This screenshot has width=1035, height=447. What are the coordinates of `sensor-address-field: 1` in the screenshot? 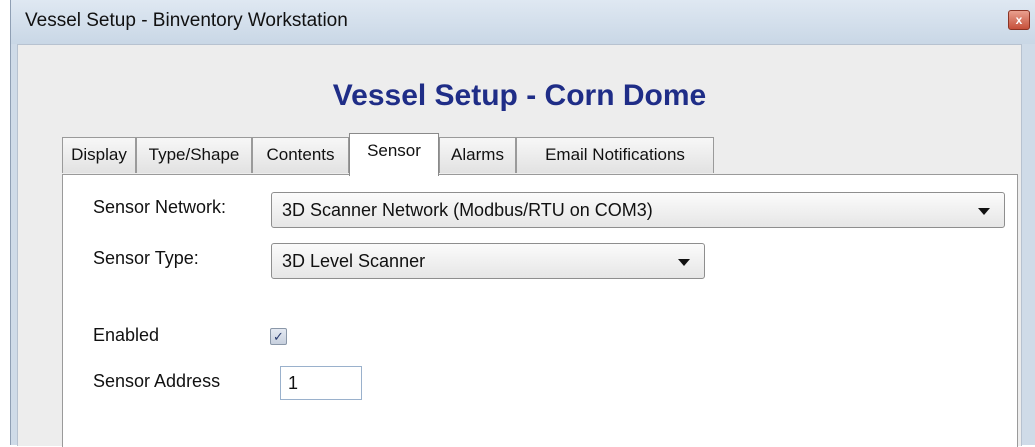 It's located at (321, 383).